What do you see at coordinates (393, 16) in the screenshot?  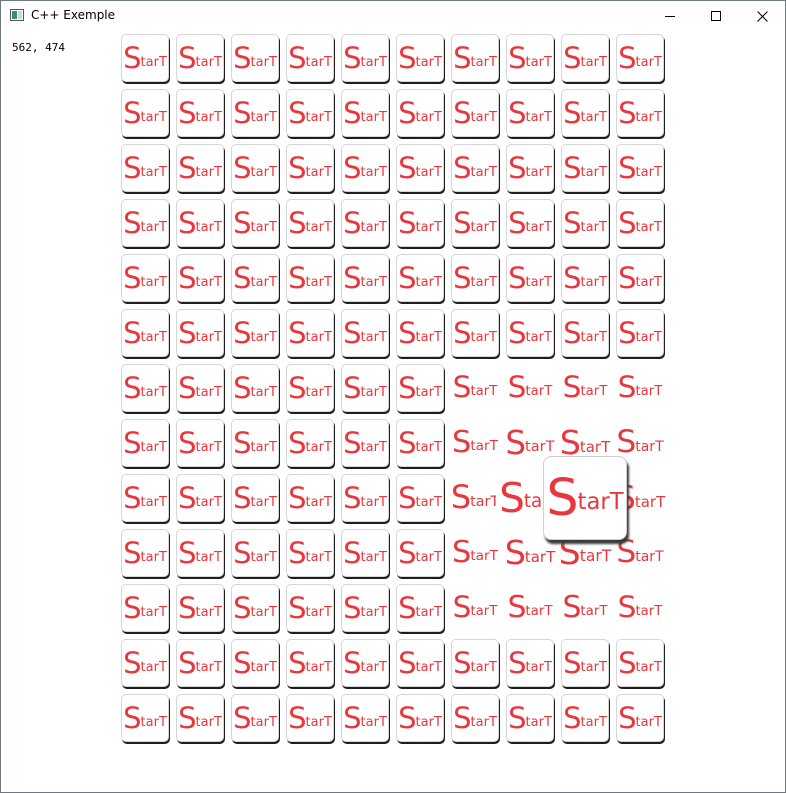 I see `title-bar: C++ Exemple` at bounding box center [393, 16].